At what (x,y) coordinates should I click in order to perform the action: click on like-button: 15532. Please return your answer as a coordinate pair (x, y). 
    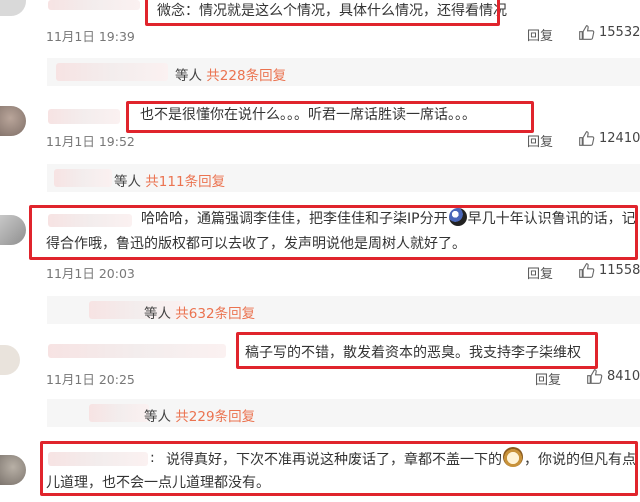
    Looking at the image, I should click on (609, 32).